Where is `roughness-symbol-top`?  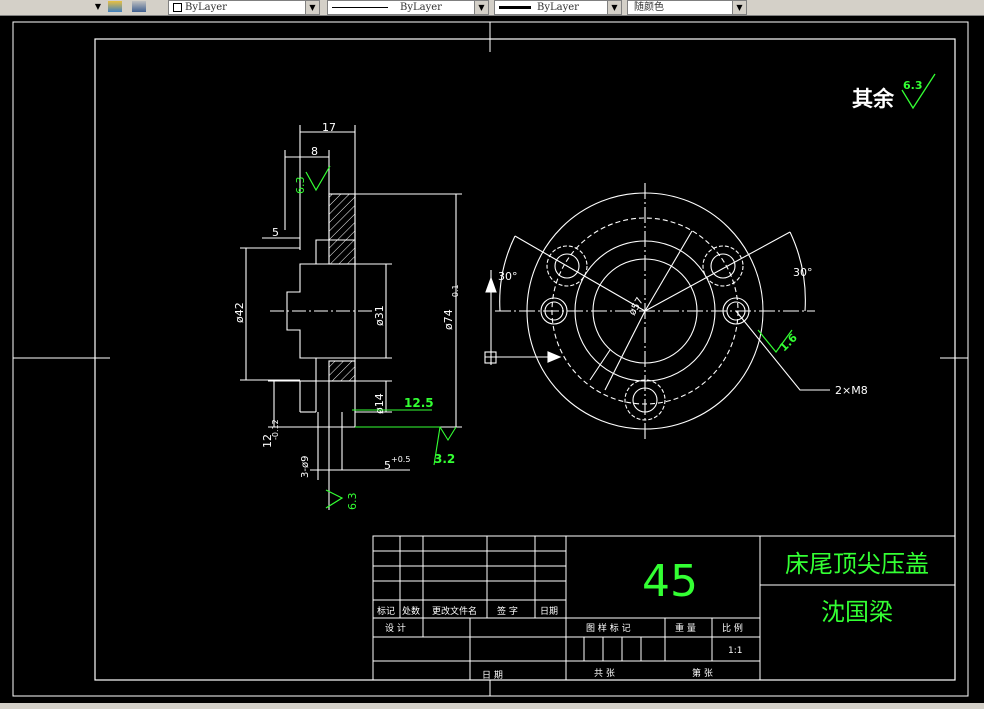
roughness-symbol-top is located at coordinates (318, 178).